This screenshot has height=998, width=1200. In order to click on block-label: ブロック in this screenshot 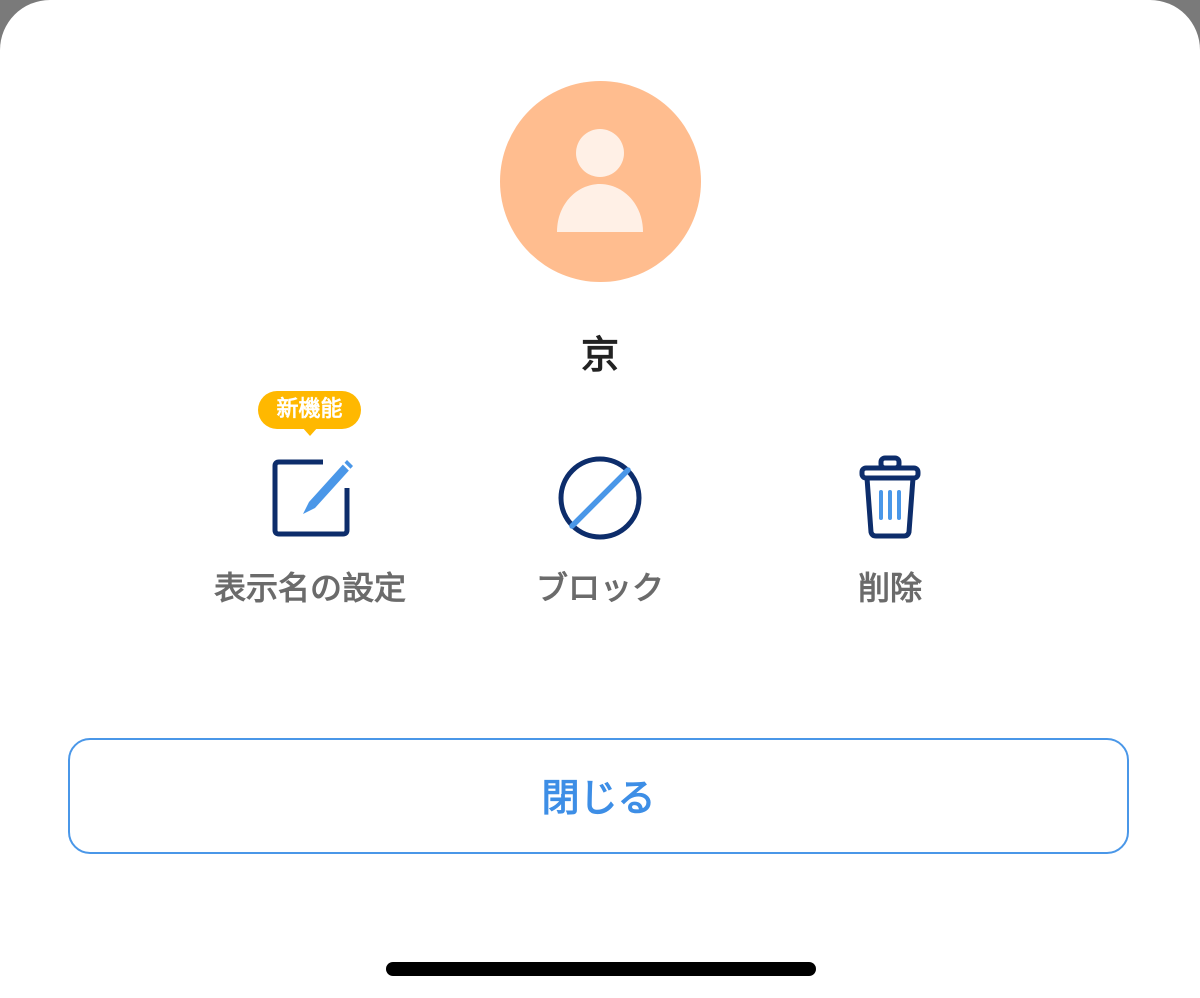, I will do `click(599, 588)`.